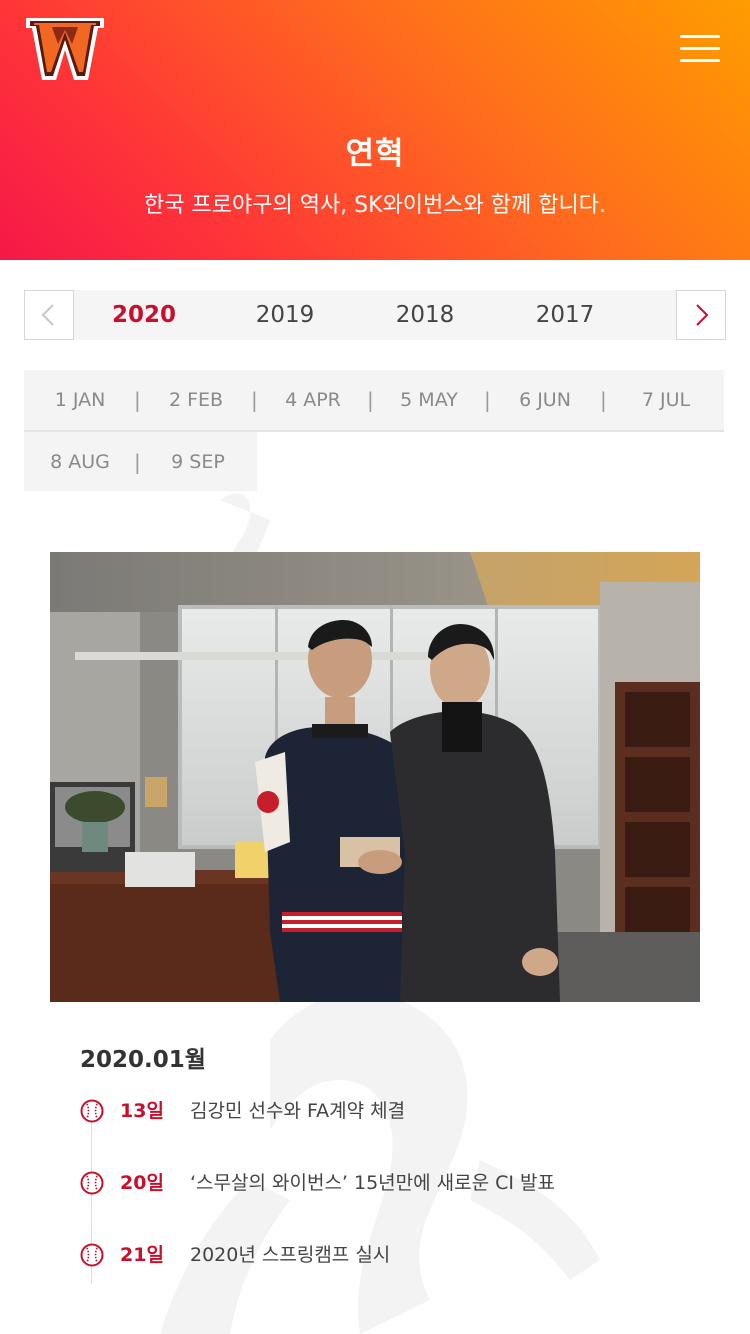 The image size is (750, 1334). What do you see at coordinates (313, 400) in the screenshot?
I see `month-tab-apr: 4 APR` at bounding box center [313, 400].